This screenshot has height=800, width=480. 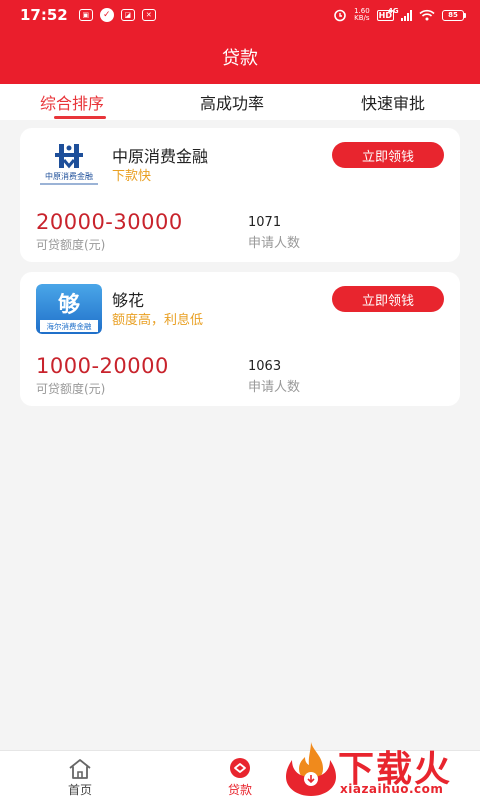 I want to click on svg-text: 够, so click(x=69, y=305).